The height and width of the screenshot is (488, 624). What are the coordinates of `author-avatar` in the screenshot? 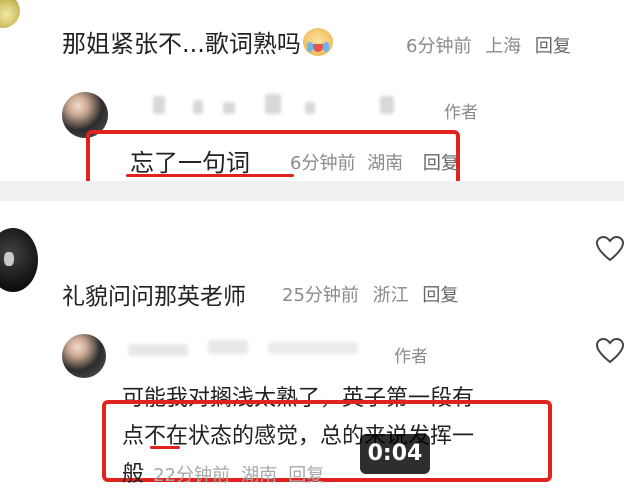 It's located at (84, 356).